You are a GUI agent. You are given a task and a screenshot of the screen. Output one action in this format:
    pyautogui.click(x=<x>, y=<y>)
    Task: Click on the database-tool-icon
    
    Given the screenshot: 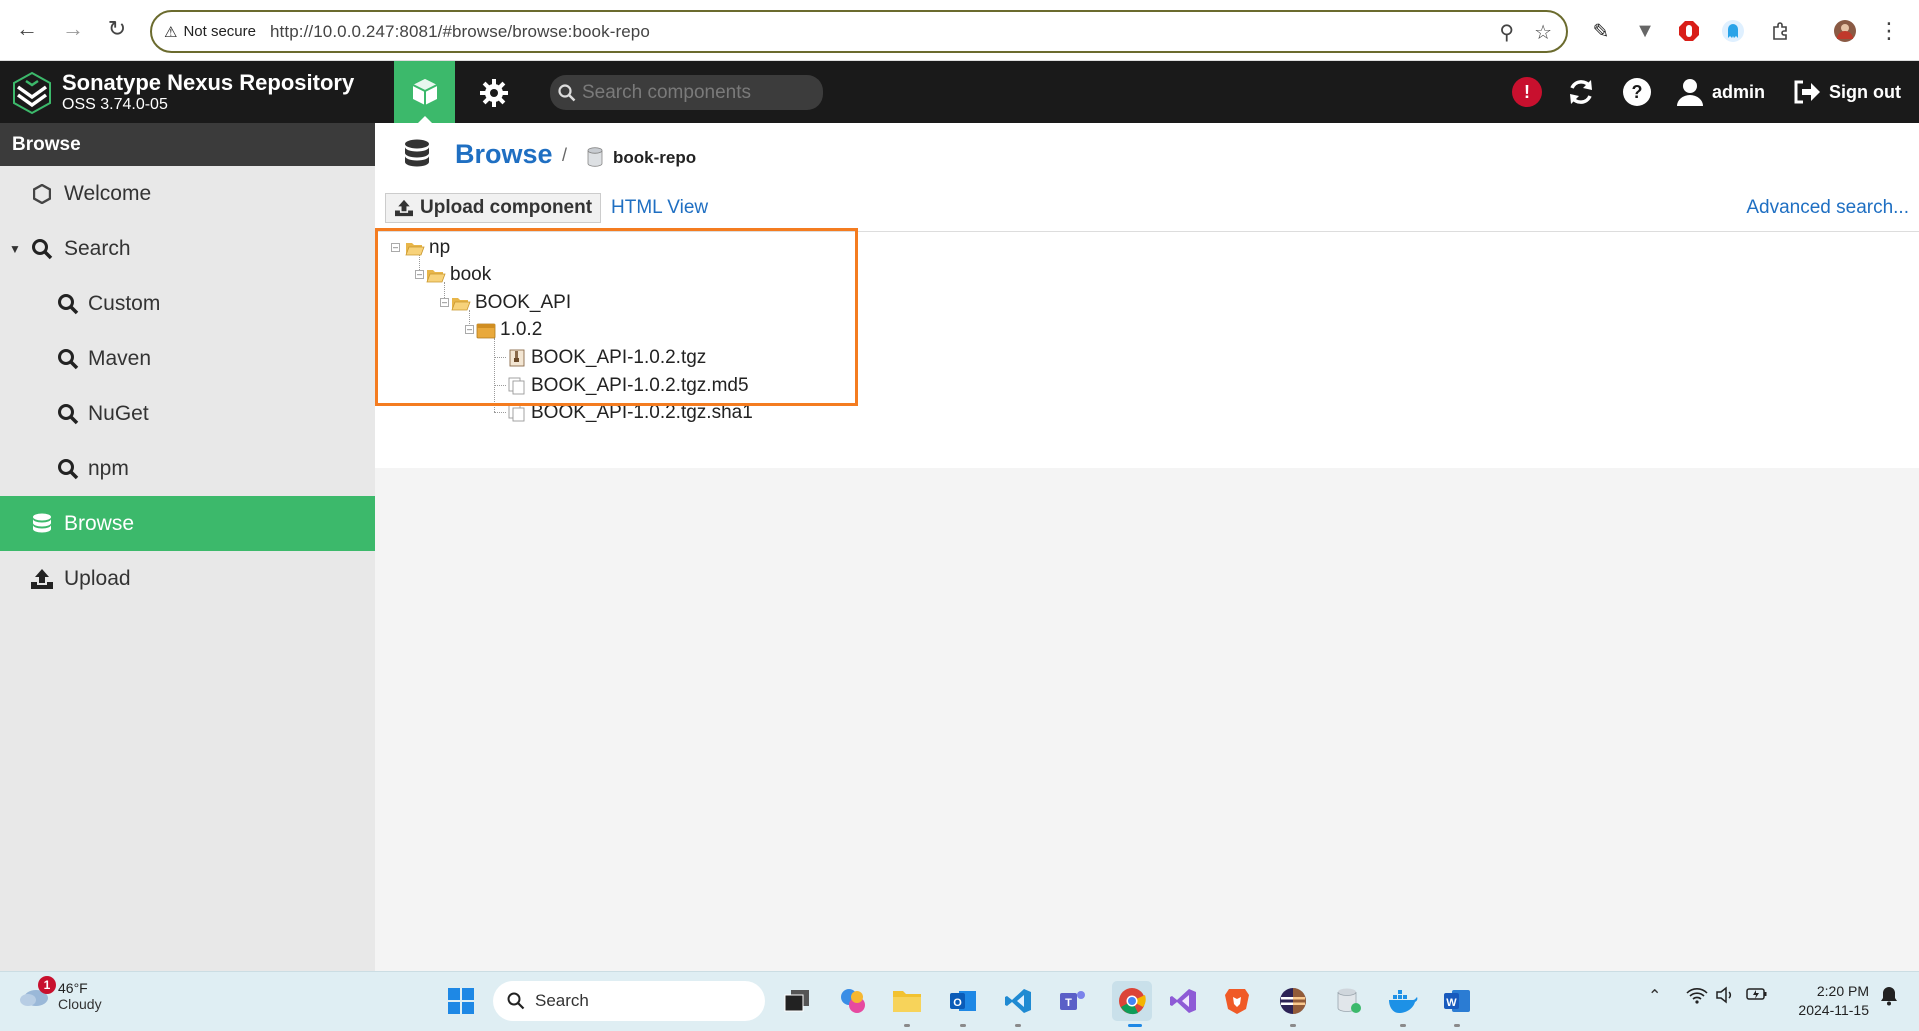 What is the action you would take?
    pyautogui.click(x=1349, y=1001)
    